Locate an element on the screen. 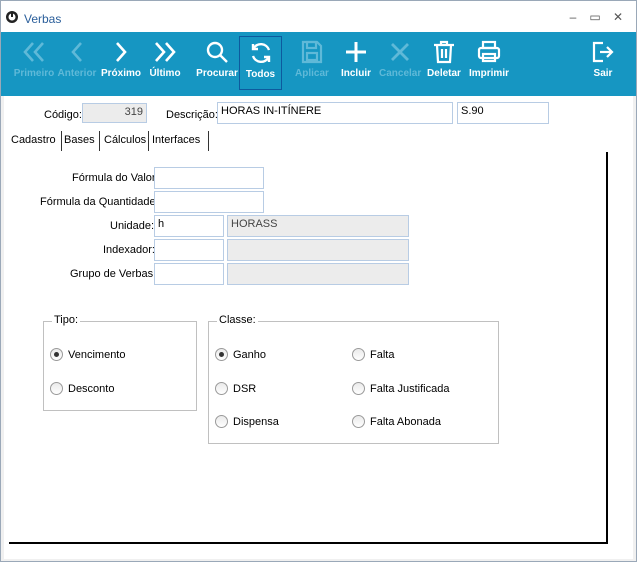 The image size is (637, 562). formula-valor-field is located at coordinates (209, 178).